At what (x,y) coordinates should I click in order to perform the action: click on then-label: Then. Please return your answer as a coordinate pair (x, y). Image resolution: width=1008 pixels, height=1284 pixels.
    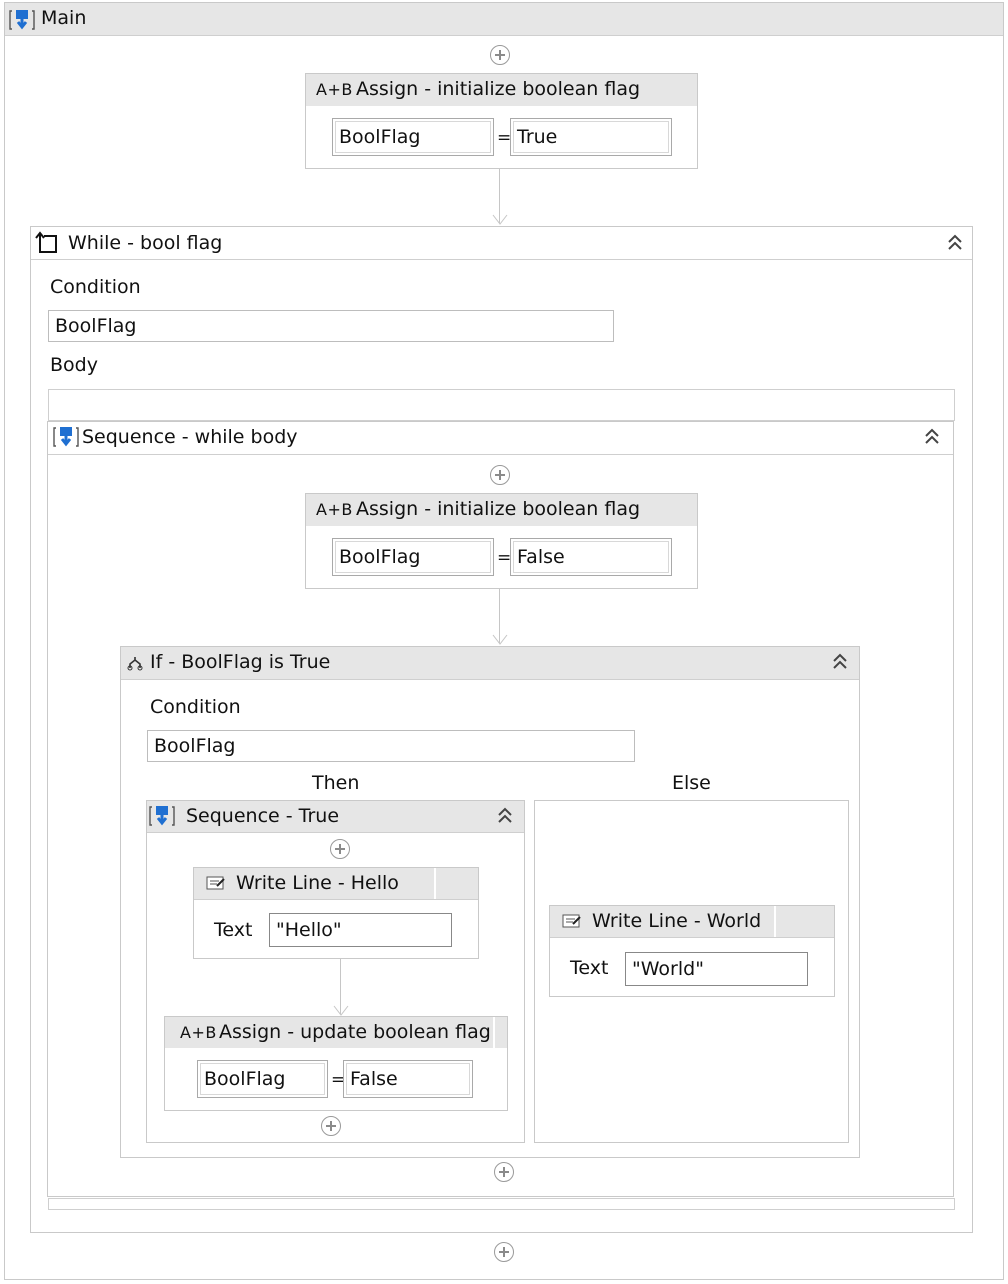
    Looking at the image, I should click on (336, 783).